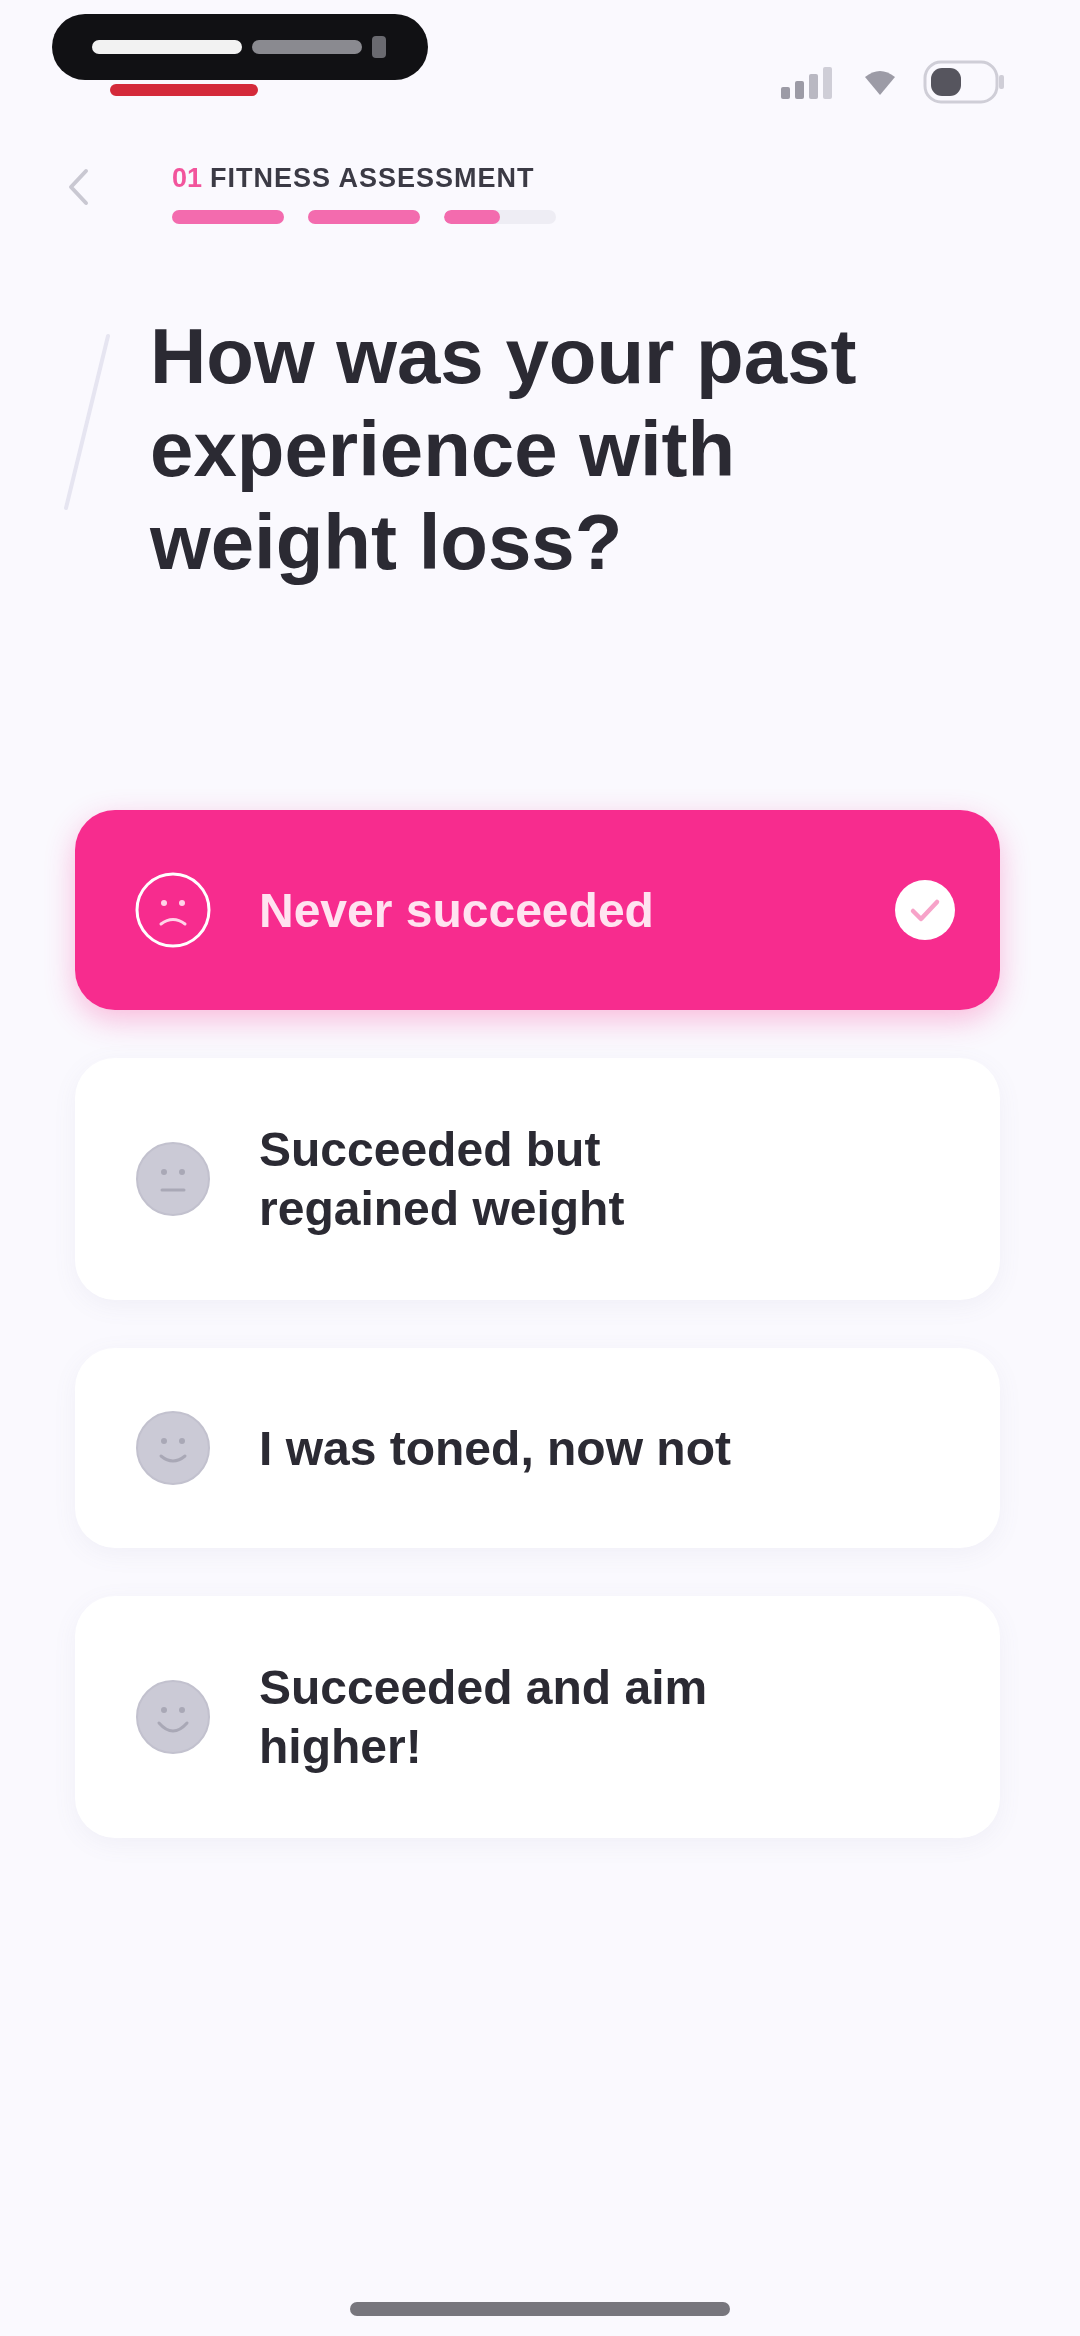 Image resolution: width=1080 pixels, height=2336 pixels. What do you see at coordinates (504, 449) in the screenshot?
I see `question-title: How was your past experience with weight loss?` at bounding box center [504, 449].